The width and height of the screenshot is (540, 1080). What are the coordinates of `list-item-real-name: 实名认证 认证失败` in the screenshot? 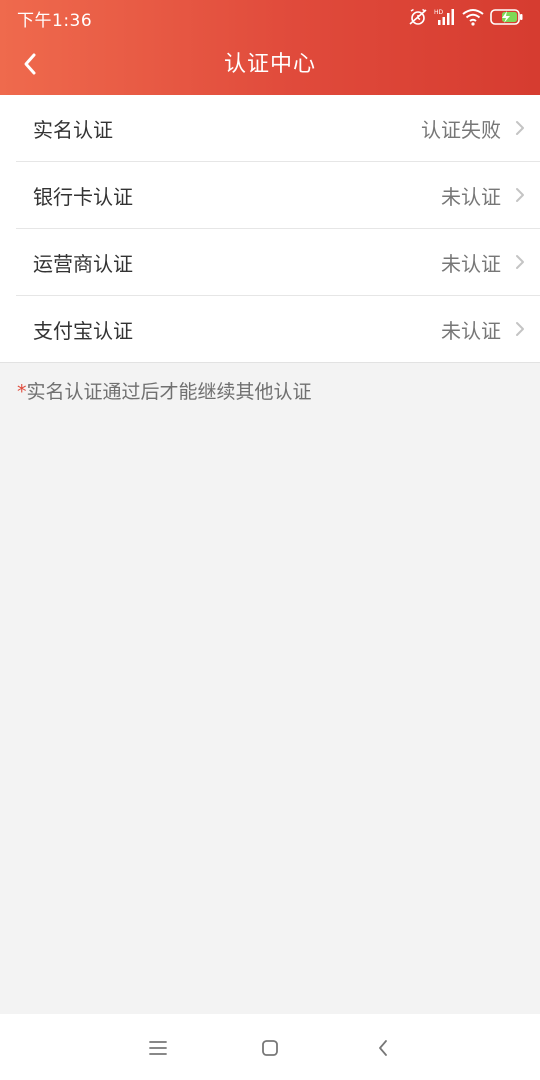 It's located at (278, 128).